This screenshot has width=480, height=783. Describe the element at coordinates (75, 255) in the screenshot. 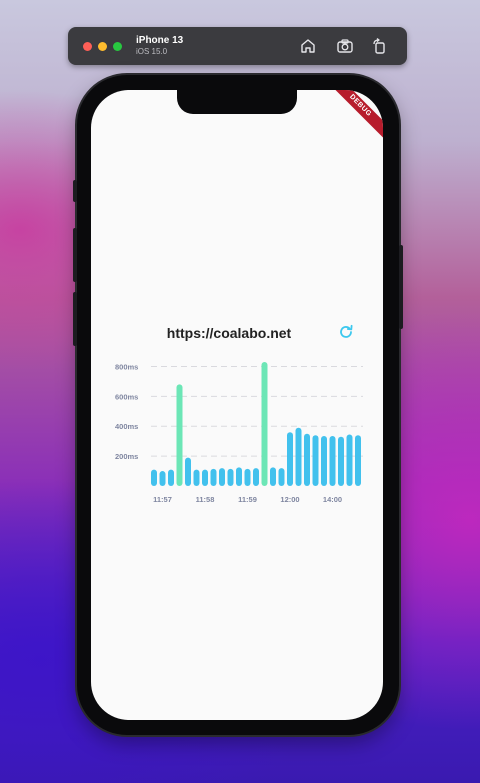

I see `volume-up-button` at that location.